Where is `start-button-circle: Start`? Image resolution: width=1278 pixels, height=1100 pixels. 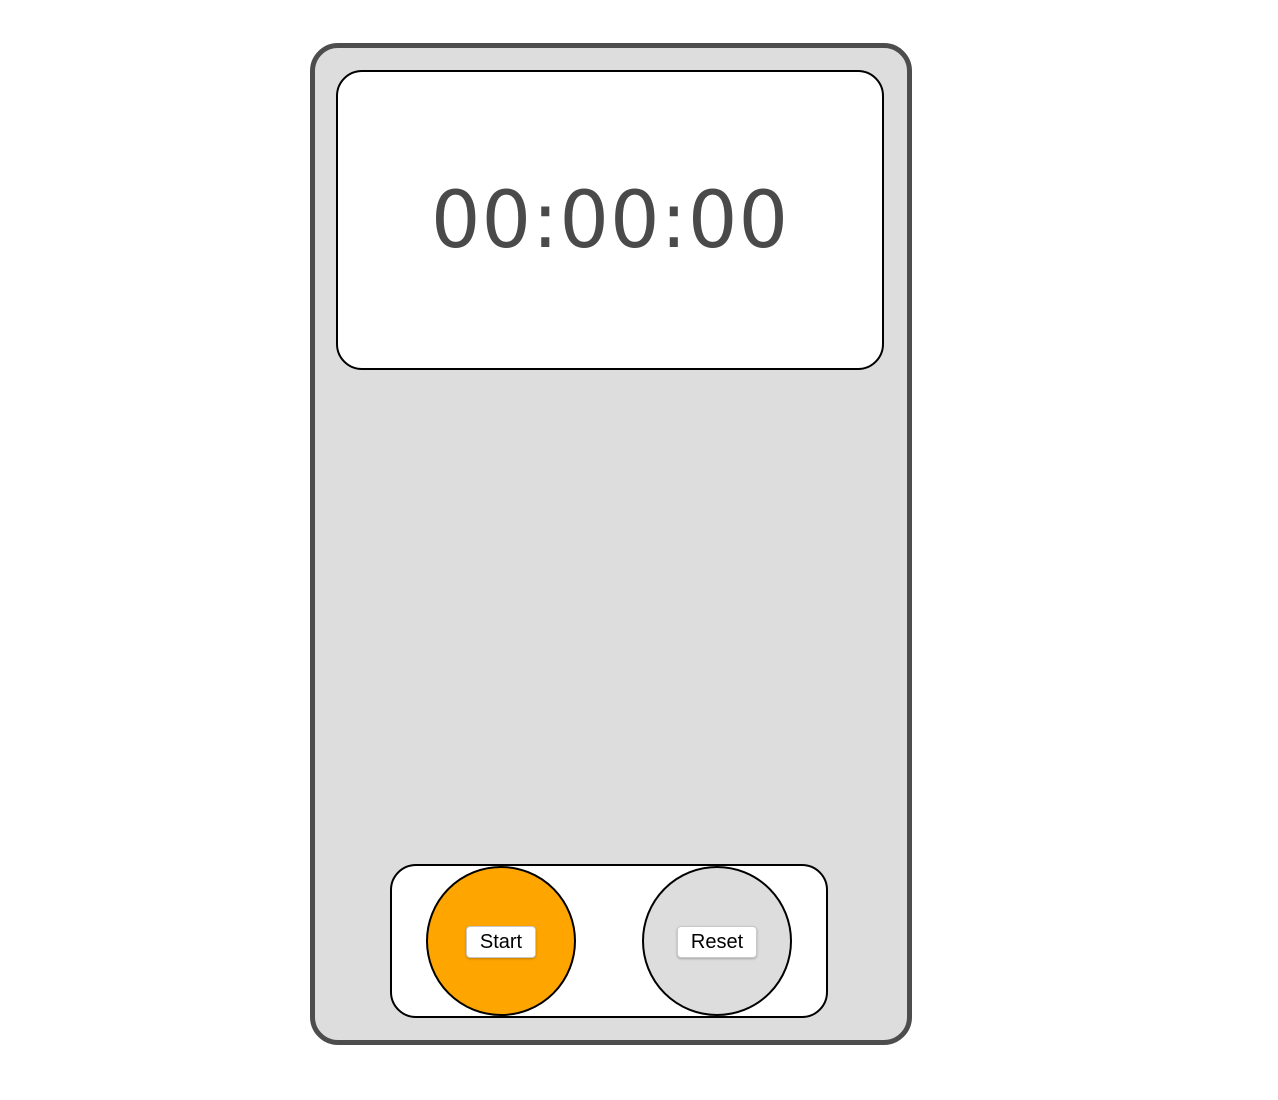 start-button-circle: Start is located at coordinates (501, 941).